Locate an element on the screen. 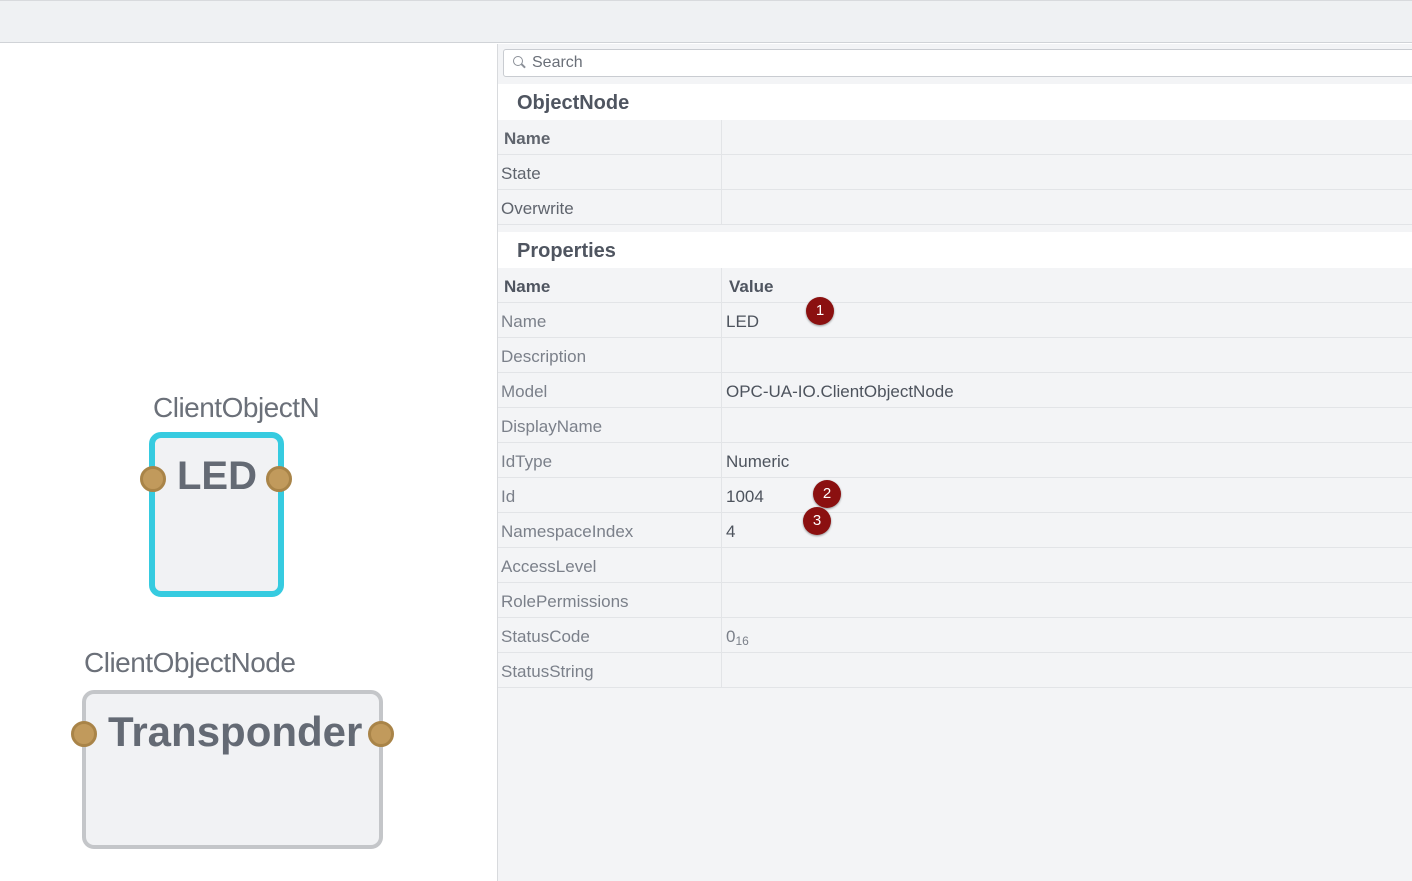 The height and width of the screenshot is (881, 1412). section-title: ObjectNode is located at coordinates (573, 103).